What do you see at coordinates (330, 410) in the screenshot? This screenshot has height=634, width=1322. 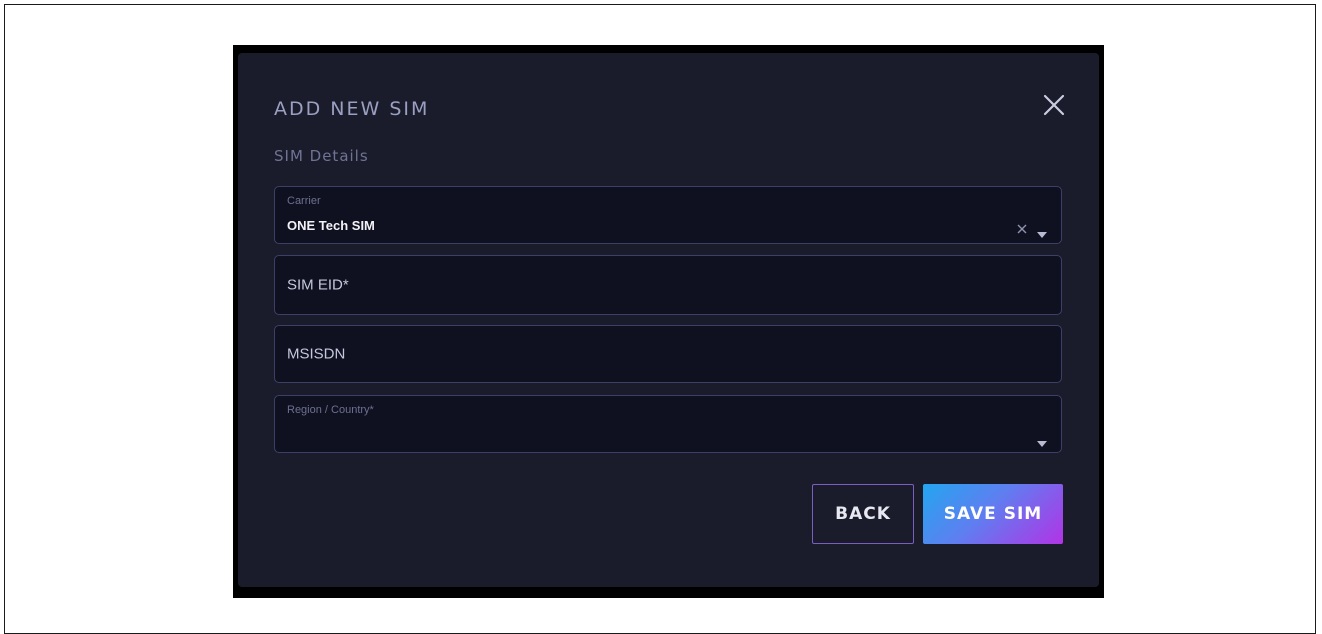 I see `region-country-label: Region / Country*` at bounding box center [330, 410].